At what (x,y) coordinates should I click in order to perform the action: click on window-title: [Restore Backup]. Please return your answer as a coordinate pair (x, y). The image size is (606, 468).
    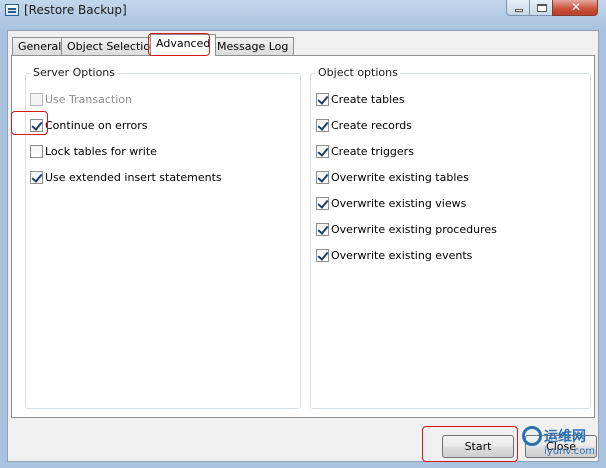
    Looking at the image, I should click on (75, 10).